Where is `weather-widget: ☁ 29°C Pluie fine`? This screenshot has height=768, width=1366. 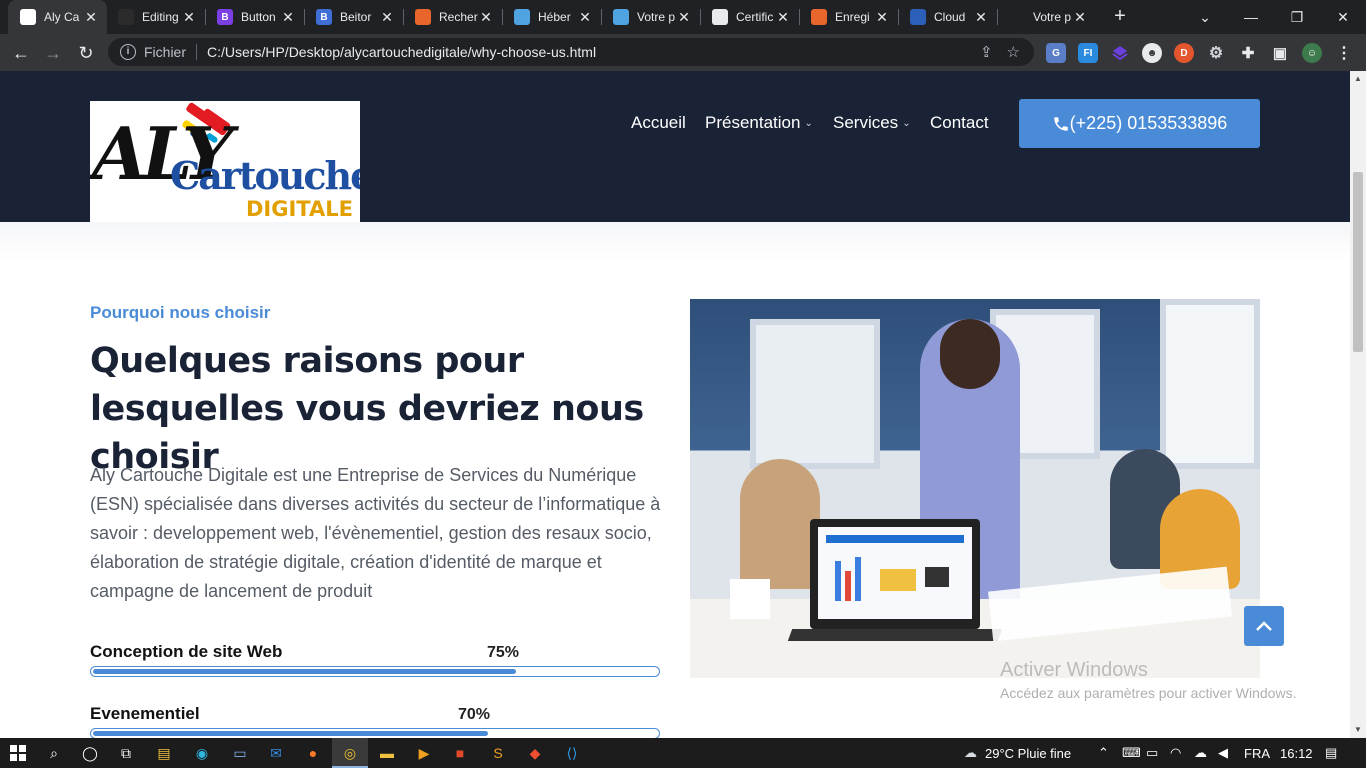
weather-widget: ☁ 29°C Pluie fine is located at coordinates (1017, 753).